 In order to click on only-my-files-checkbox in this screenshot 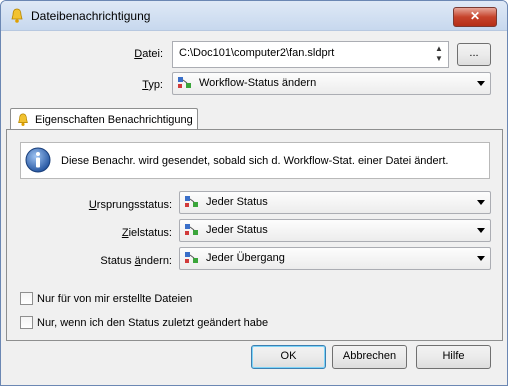, I will do `click(26, 298)`.